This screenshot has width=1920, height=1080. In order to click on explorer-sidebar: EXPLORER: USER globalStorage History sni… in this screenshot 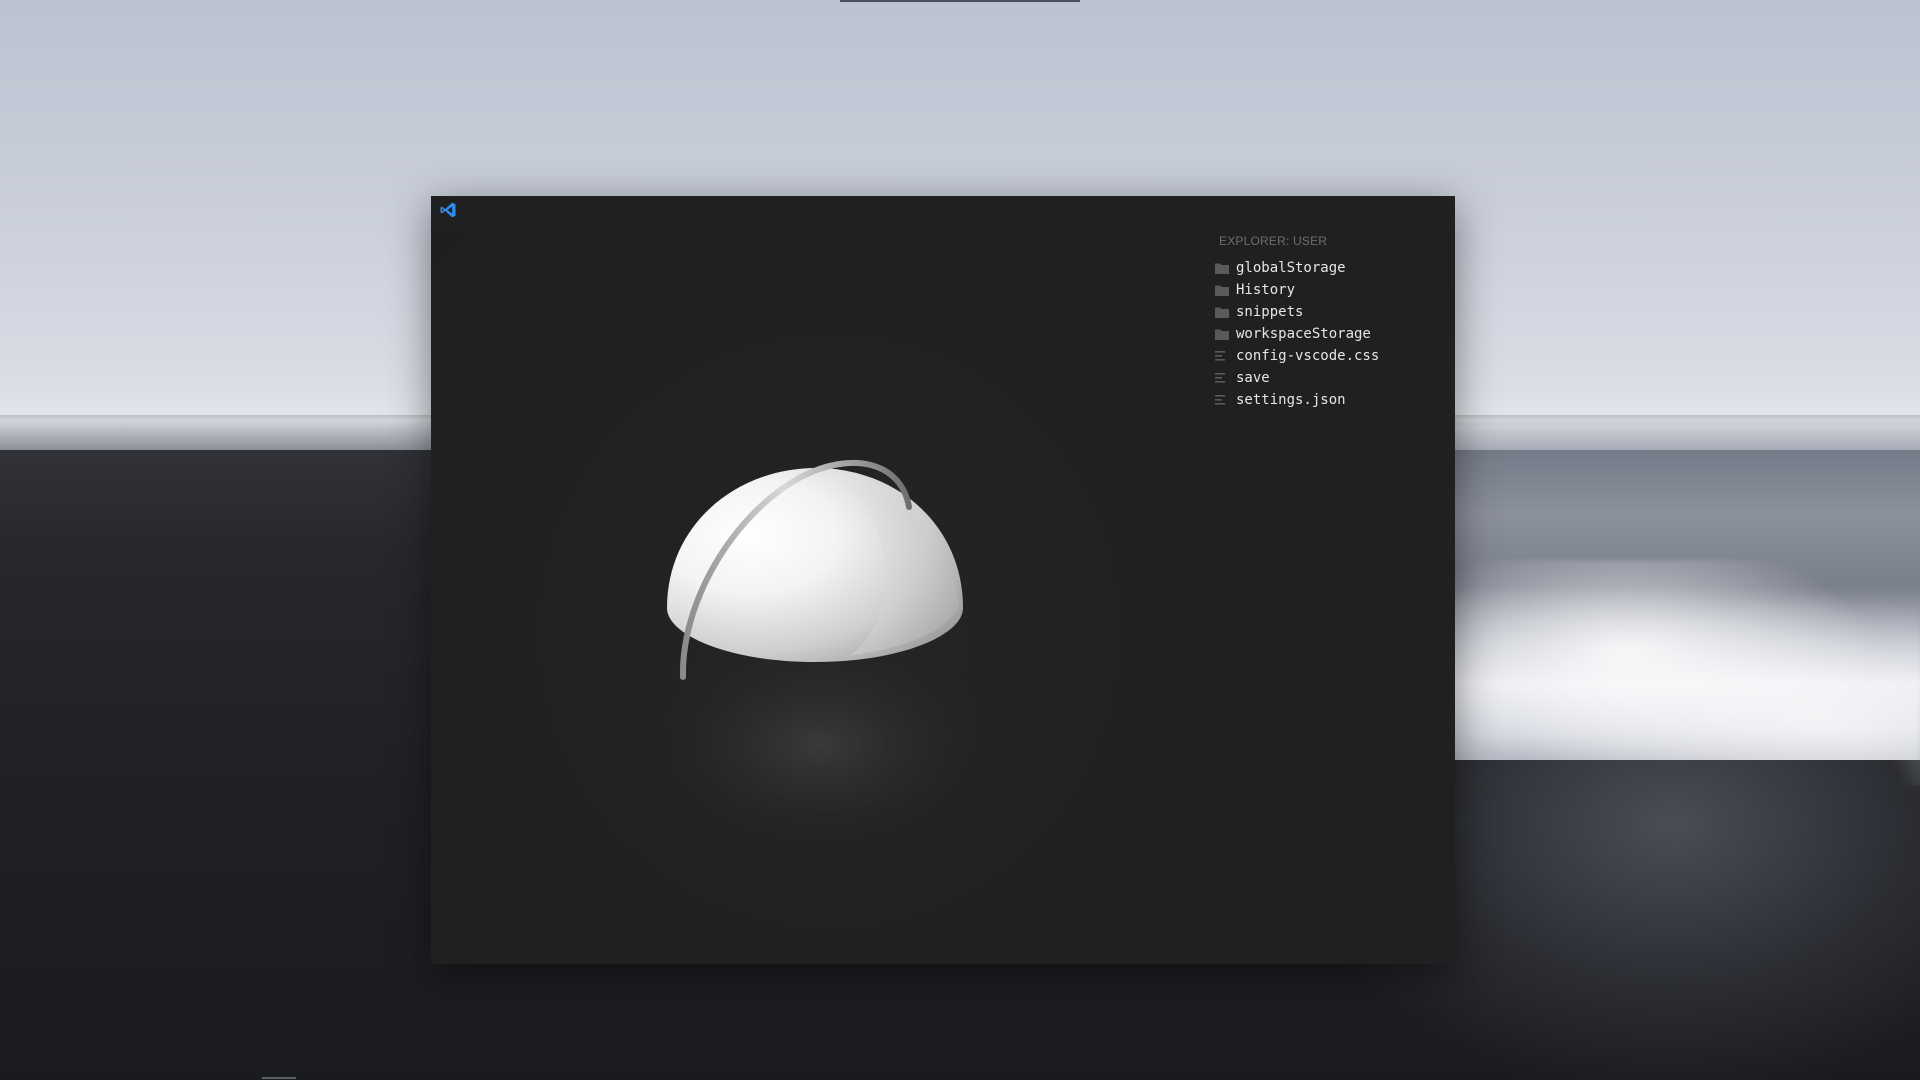, I will do `click(1327, 594)`.